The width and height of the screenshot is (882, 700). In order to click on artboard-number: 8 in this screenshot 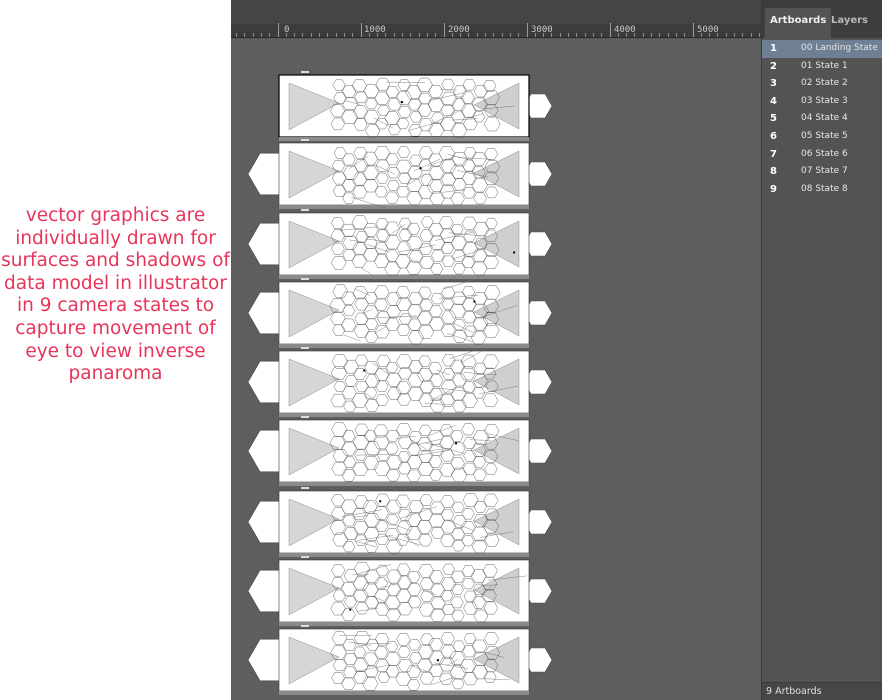, I will do `click(773, 172)`.